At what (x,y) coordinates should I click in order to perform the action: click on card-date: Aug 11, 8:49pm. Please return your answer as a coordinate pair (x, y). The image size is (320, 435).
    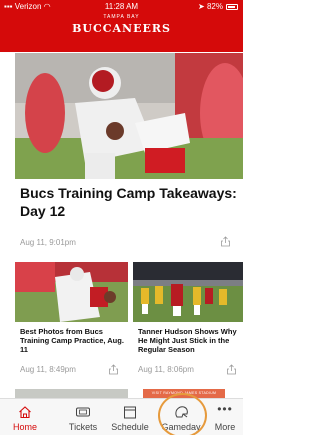
    Looking at the image, I should click on (48, 369).